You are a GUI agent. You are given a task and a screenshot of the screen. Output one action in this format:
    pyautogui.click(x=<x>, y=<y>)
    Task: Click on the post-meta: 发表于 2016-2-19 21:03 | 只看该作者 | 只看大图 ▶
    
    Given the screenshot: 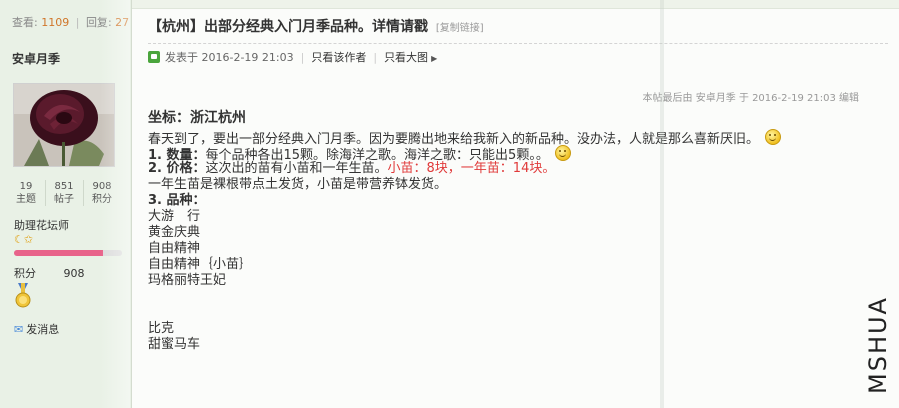 What is the action you would take?
    pyautogui.click(x=292, y=57)
    